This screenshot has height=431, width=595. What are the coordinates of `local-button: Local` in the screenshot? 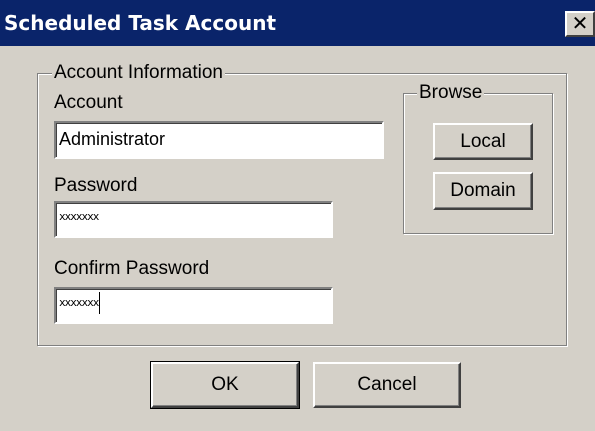 It's located at (483, 141).